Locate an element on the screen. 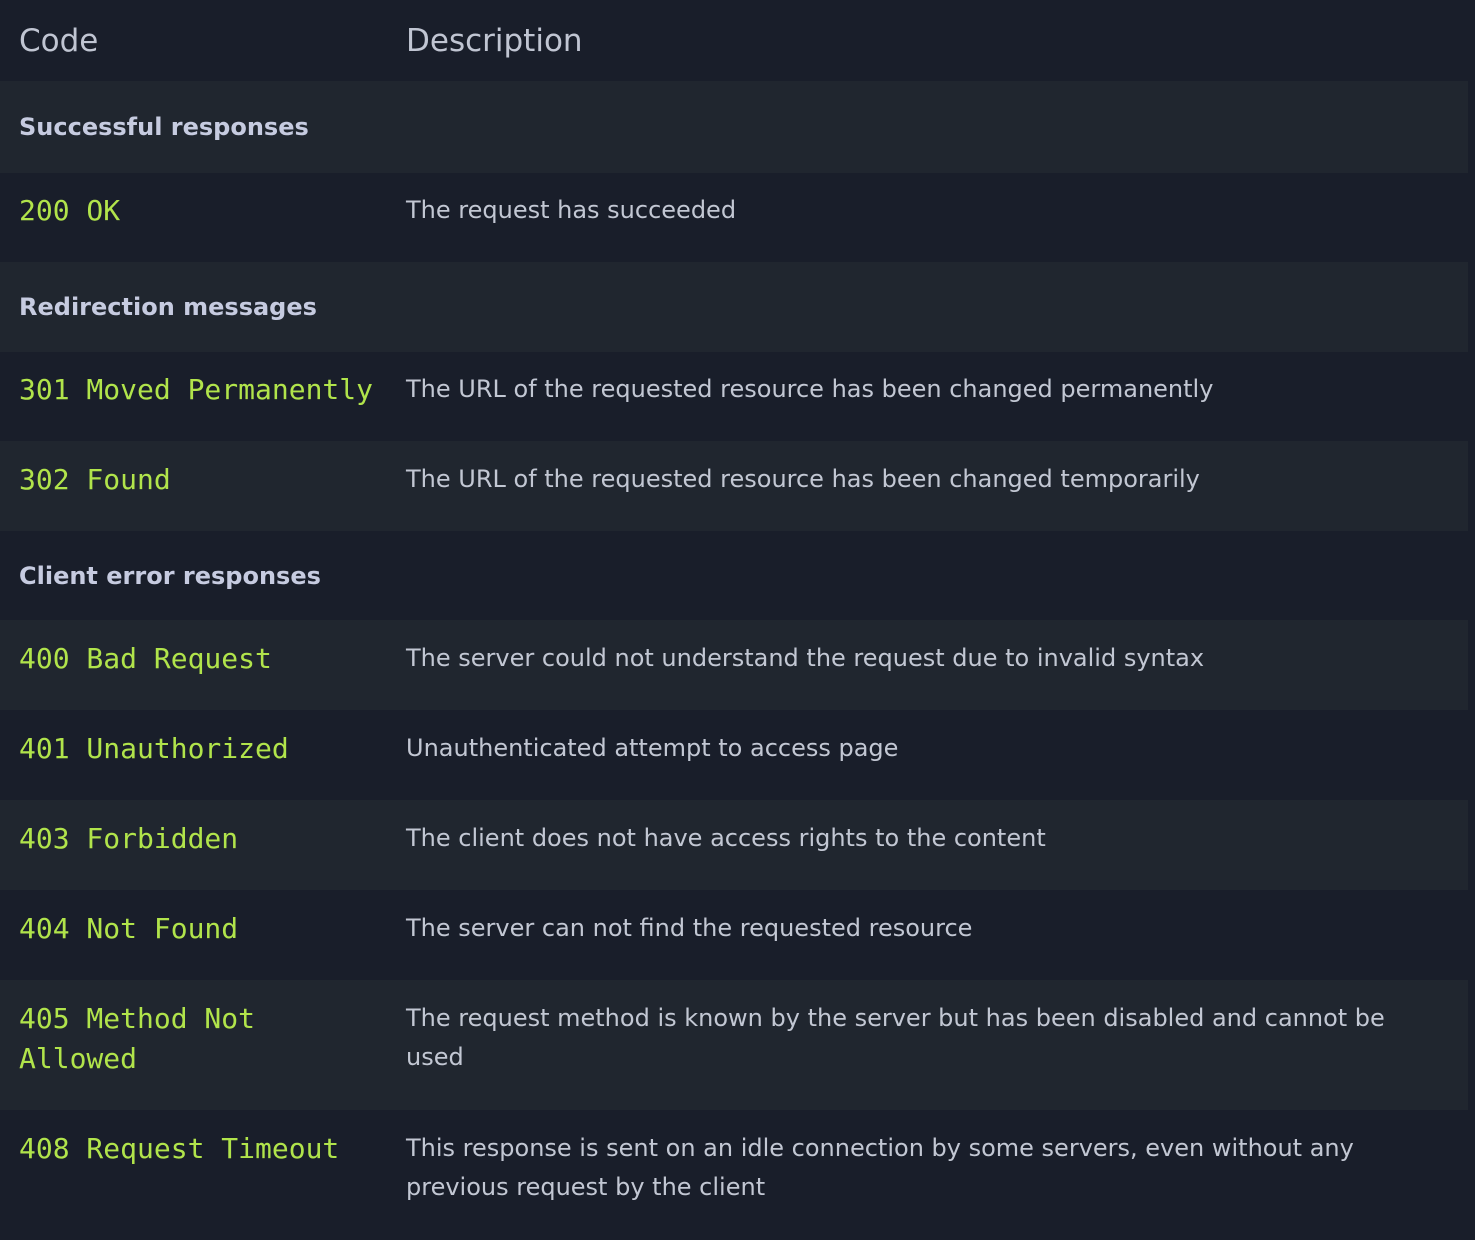 The image size is (1475, 1240). status-code: 403 Forbidden is located at coordinates (129, 838).